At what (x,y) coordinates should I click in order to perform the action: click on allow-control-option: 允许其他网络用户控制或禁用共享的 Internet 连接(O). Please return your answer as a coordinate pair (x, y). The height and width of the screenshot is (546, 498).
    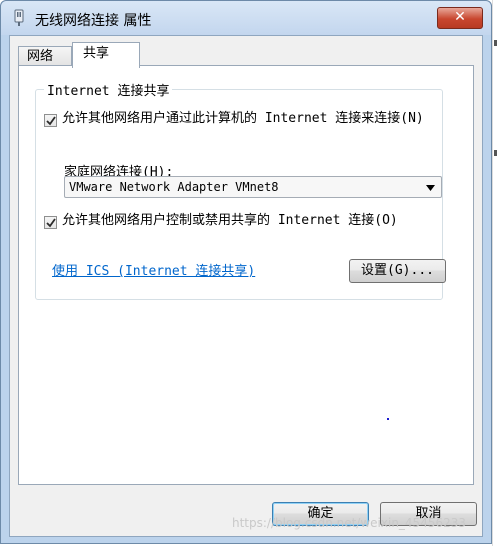
    Looking at the image, I should click on (240, 230).